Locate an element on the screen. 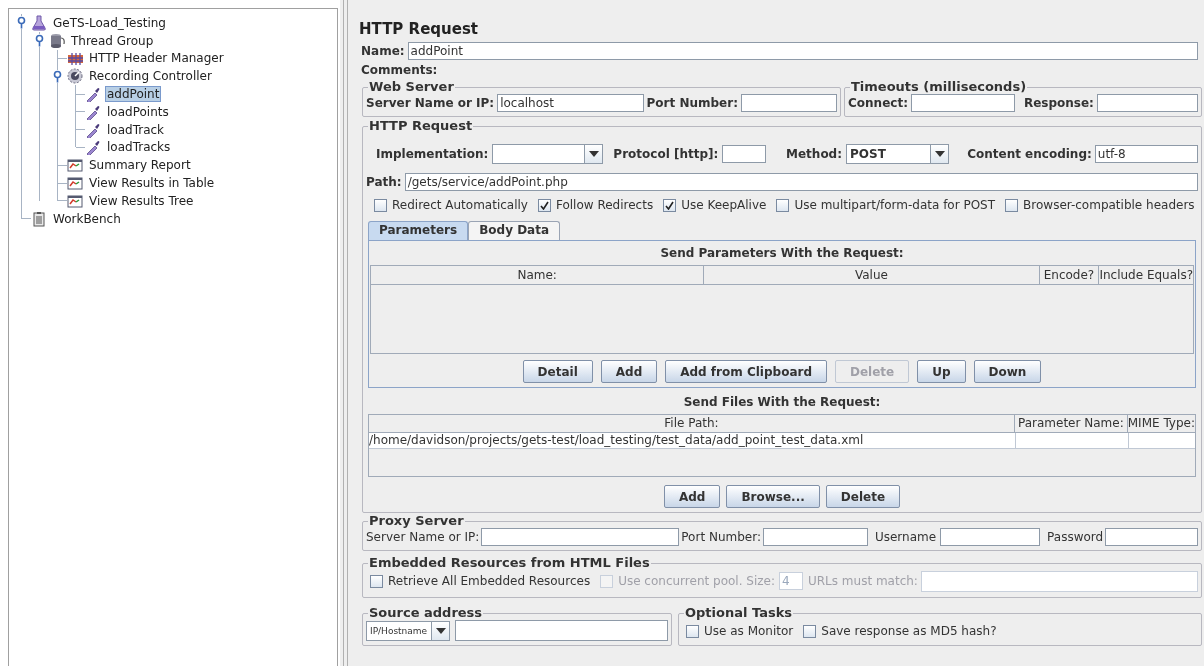 The image size is (1204, 666). tab: Body Data is located at coordinates (514, 230).